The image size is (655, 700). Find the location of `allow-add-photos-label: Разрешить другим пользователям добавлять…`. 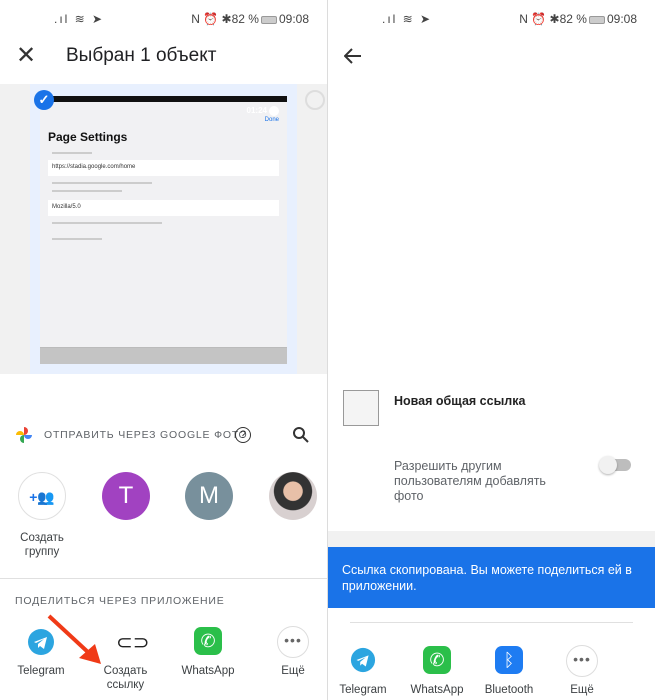

allow-add-photos-label: Разрешить другим пользователям добавлять… is located at coordinates (470, 481).